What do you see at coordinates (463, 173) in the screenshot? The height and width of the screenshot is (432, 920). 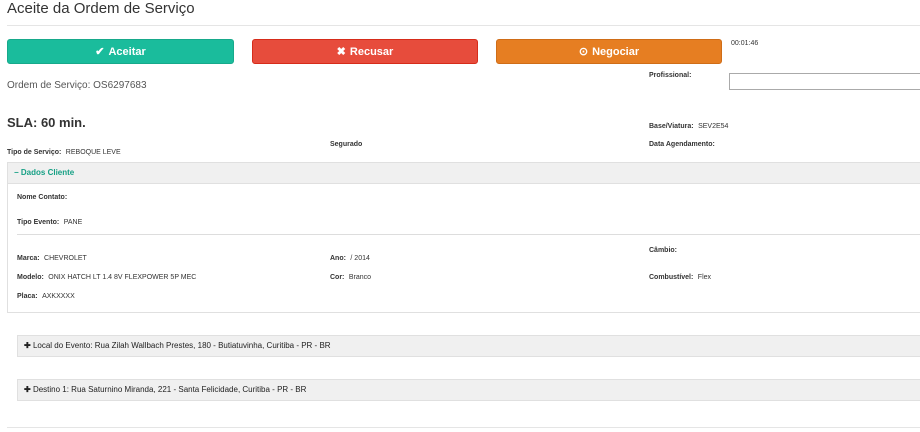 I see `client-panel-header` at bounding box center [463, 173].